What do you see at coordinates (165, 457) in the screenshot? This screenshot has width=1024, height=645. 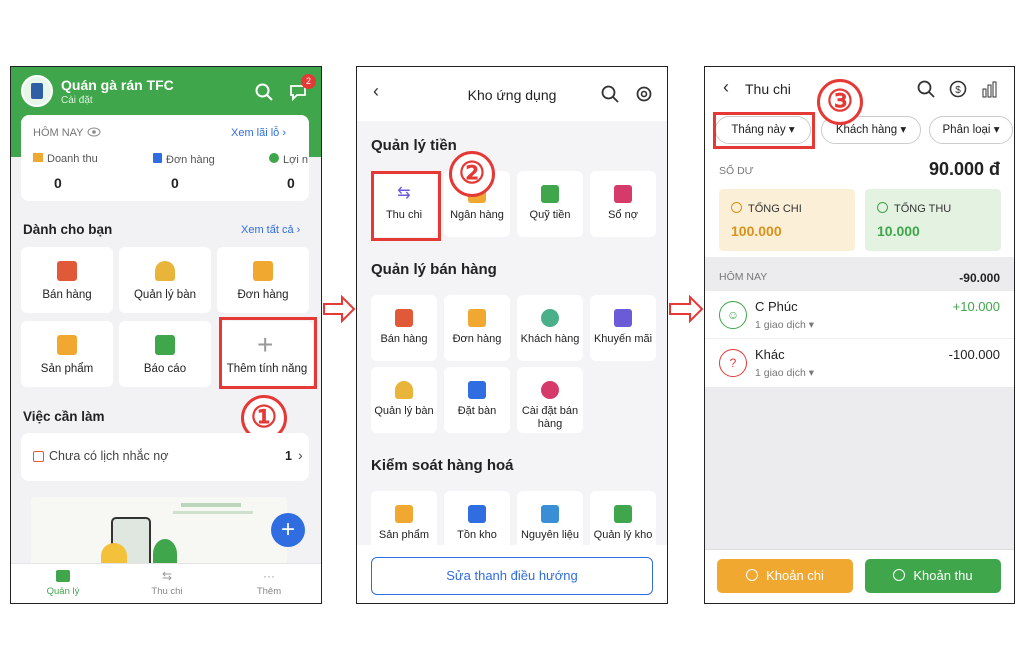 I see `todo-item: Chưa có lịch nhắc nợ 1 ›` at bounding box center [165, 457].